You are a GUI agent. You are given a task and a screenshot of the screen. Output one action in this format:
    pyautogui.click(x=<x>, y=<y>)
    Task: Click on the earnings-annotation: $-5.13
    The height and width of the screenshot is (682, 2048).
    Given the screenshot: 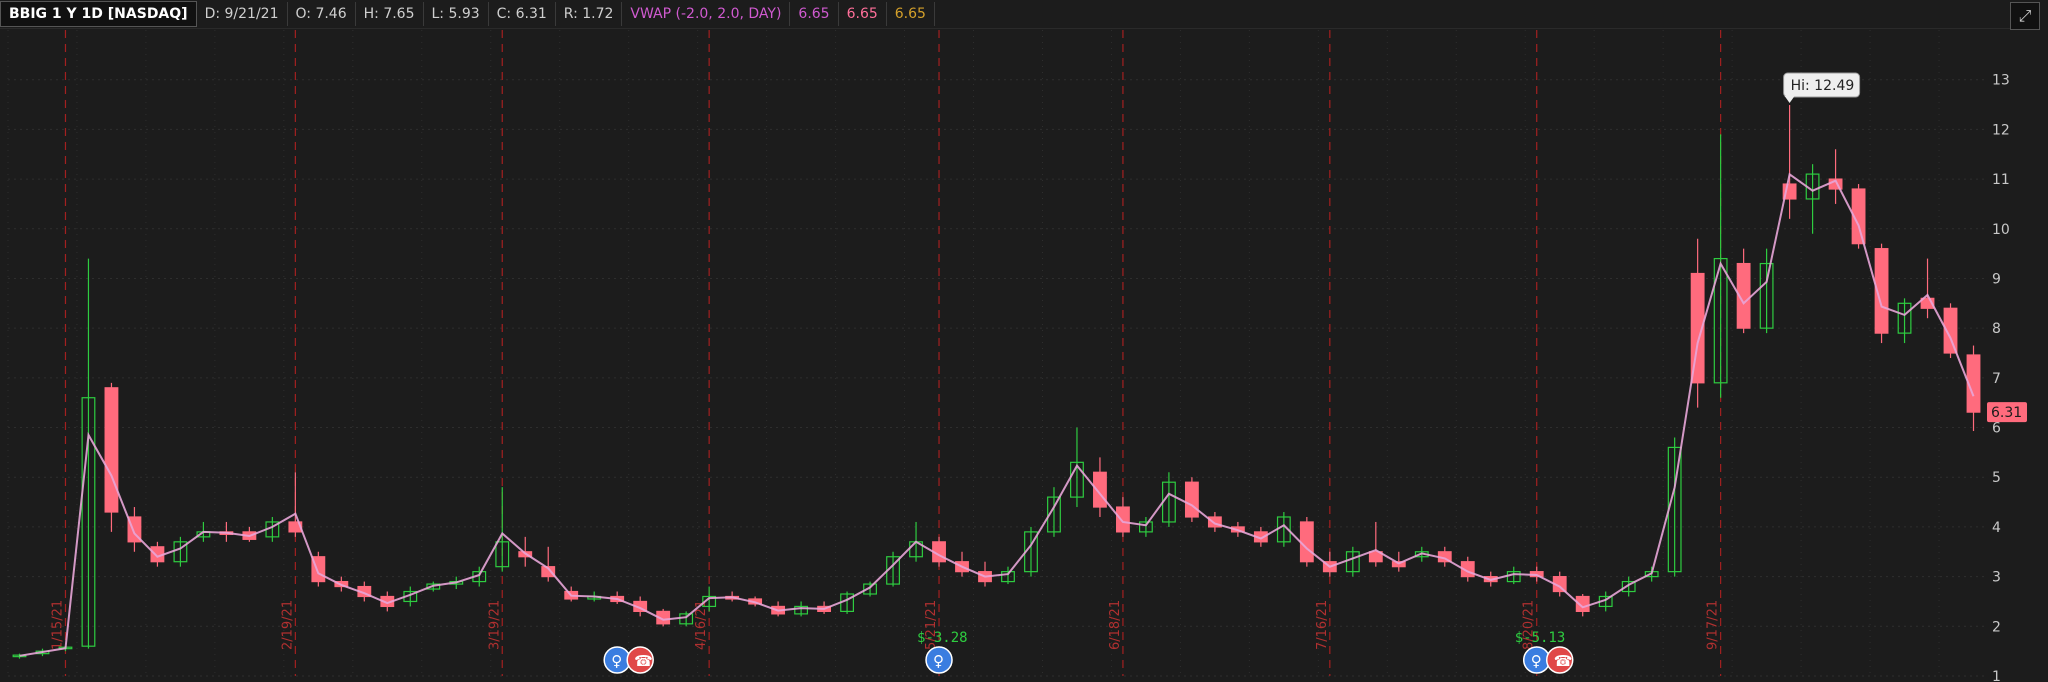 What is the action you would take?
    pyautogui.click(x=1540, y=638)
    